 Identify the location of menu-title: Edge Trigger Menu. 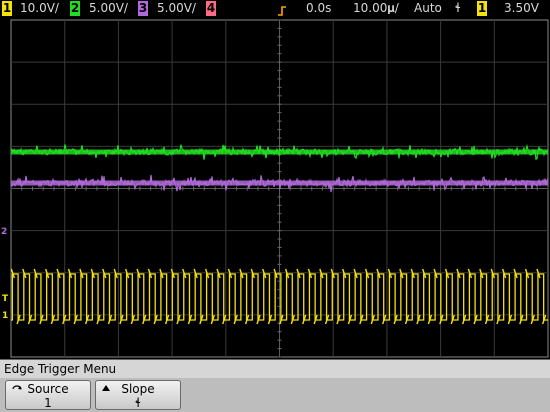
(60, 369).